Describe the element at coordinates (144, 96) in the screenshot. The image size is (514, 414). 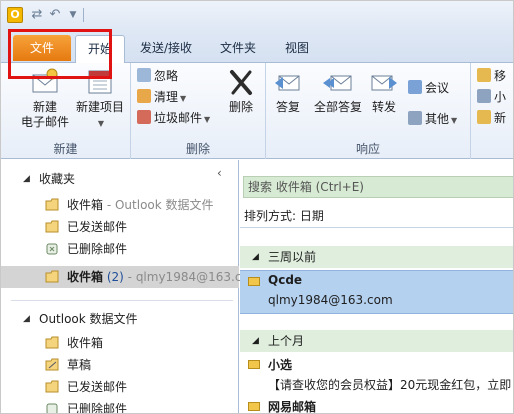
I see `clean-up-icon` at that location.